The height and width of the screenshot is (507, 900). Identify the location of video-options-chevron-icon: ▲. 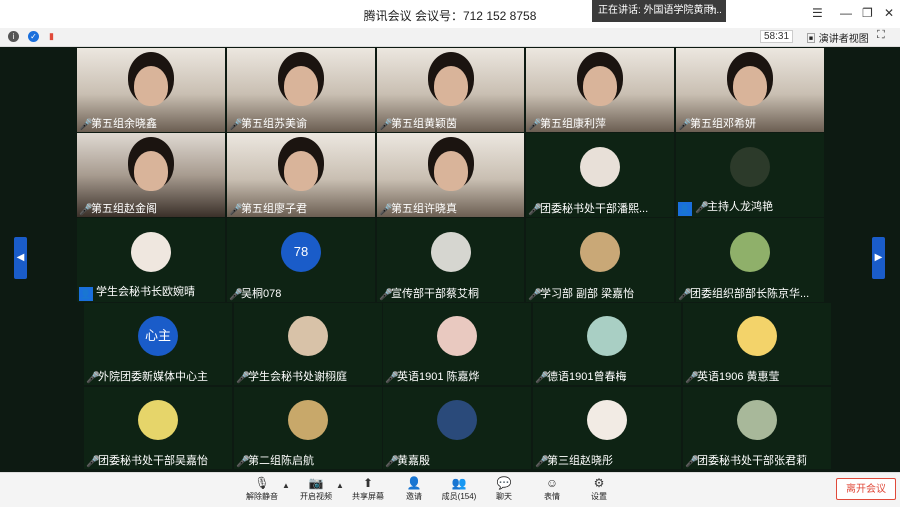
(340, 485).